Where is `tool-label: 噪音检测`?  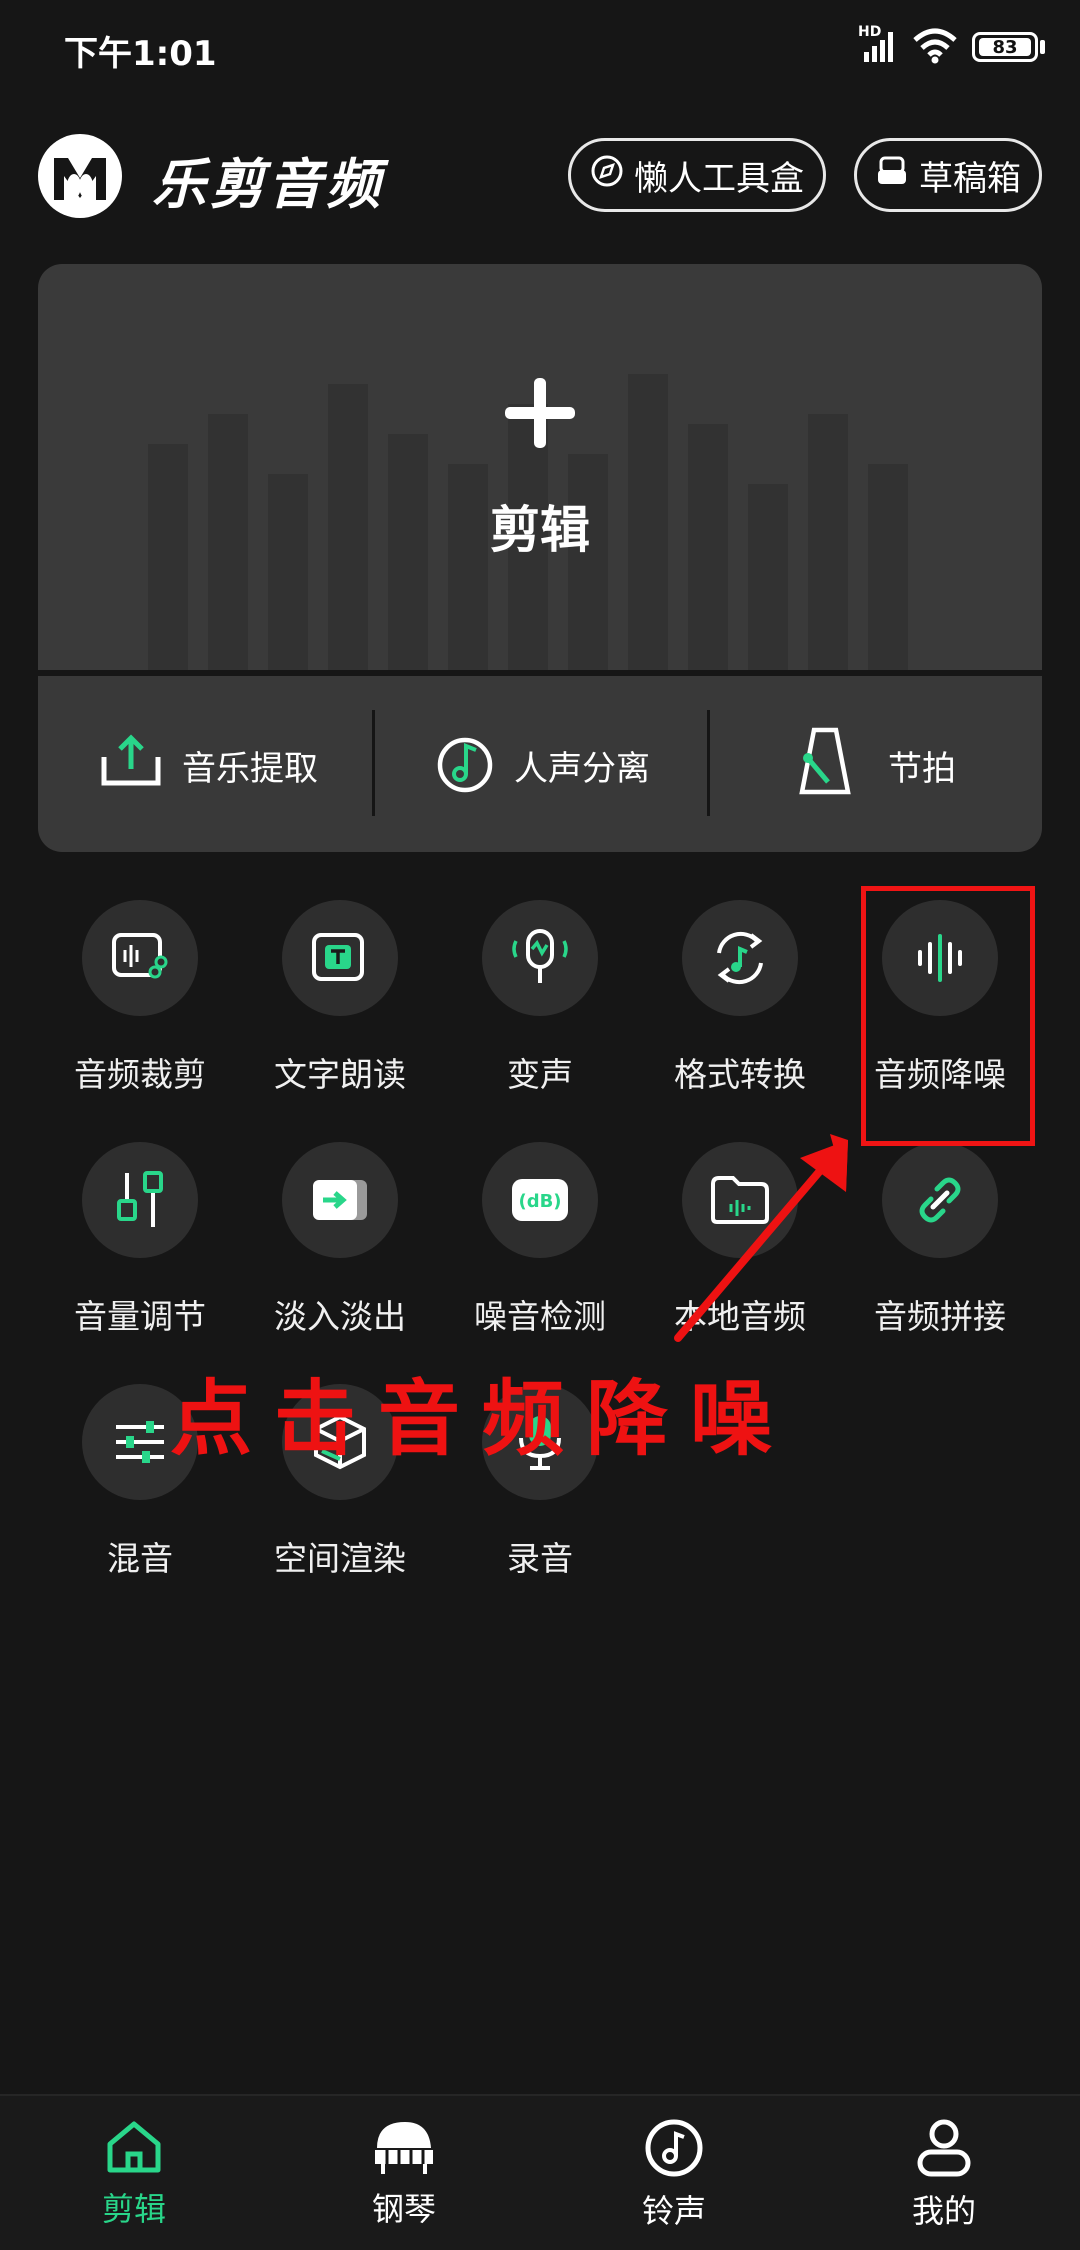 tool-label: 噪音检测 is located at coordinates (540, 1316).